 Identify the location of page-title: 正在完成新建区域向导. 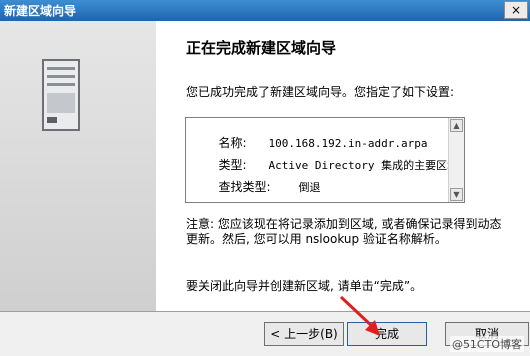
(261, 48).